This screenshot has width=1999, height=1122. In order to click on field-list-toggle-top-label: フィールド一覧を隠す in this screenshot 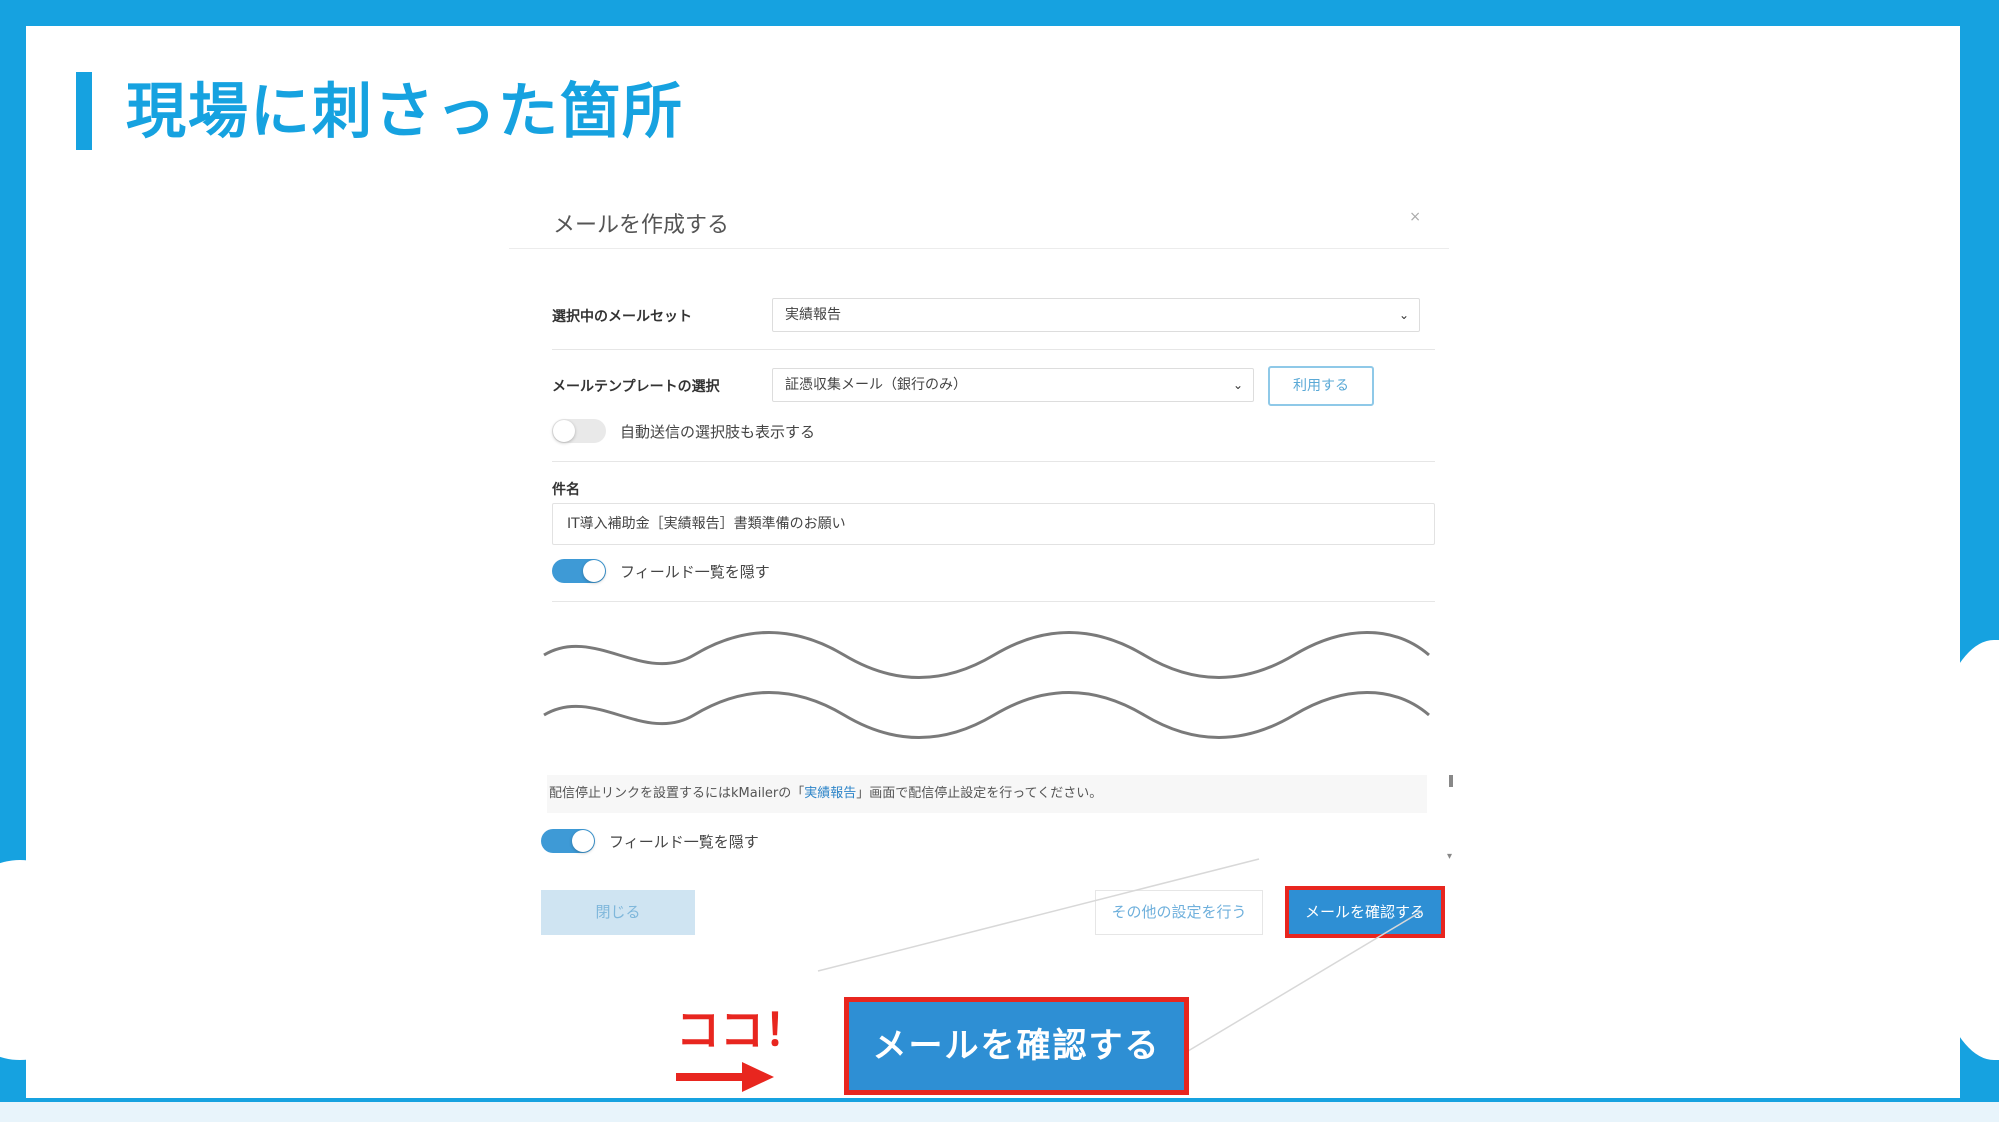, I will do `click(695, 572)`.